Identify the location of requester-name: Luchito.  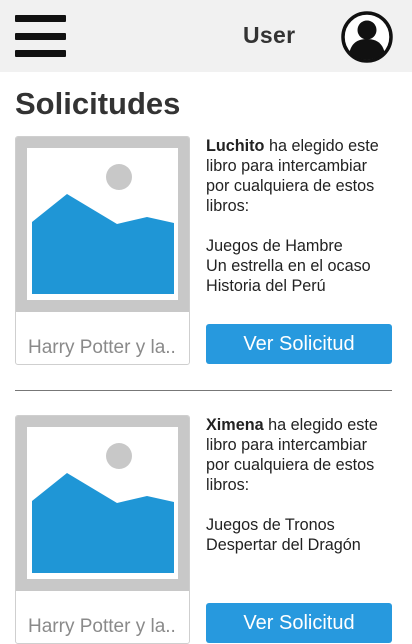
(235, 146).